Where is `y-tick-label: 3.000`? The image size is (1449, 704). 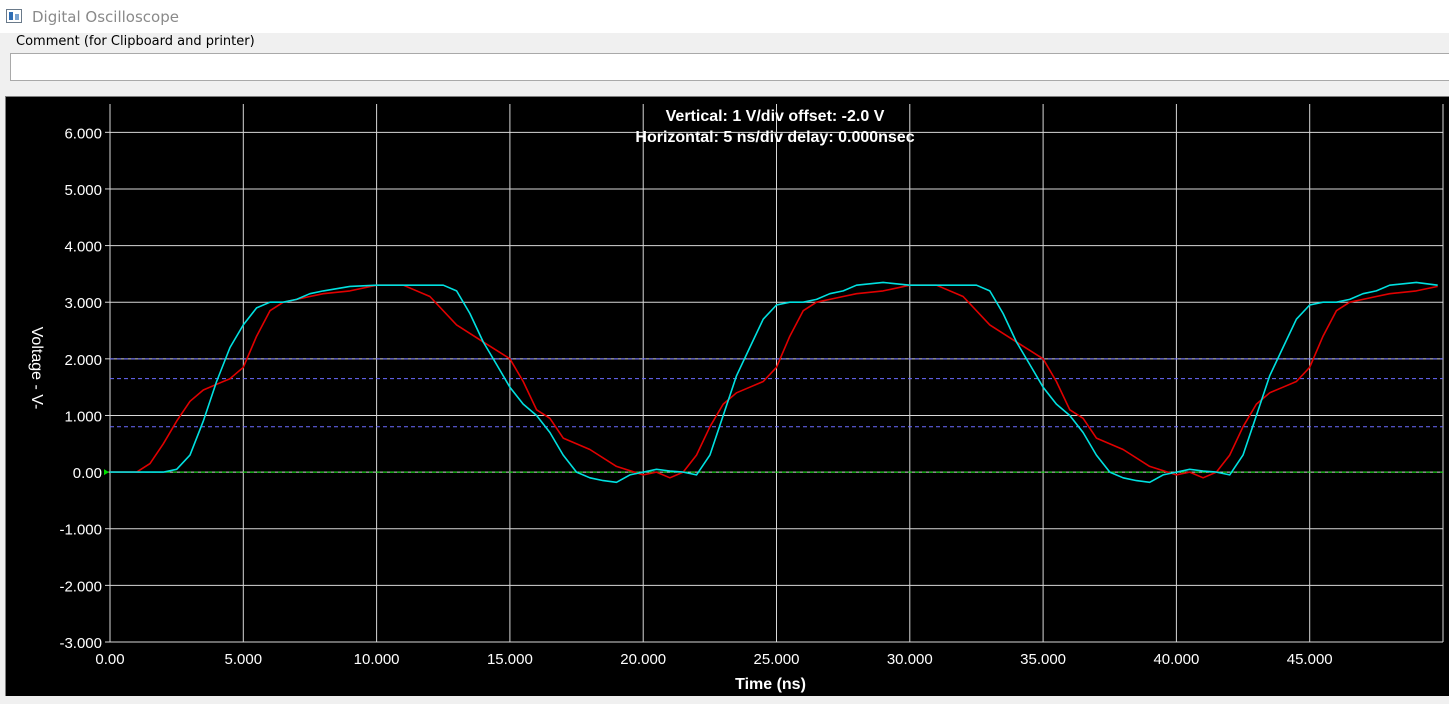
y-tick-label: 3.000 is located at coordinates (83, 303).